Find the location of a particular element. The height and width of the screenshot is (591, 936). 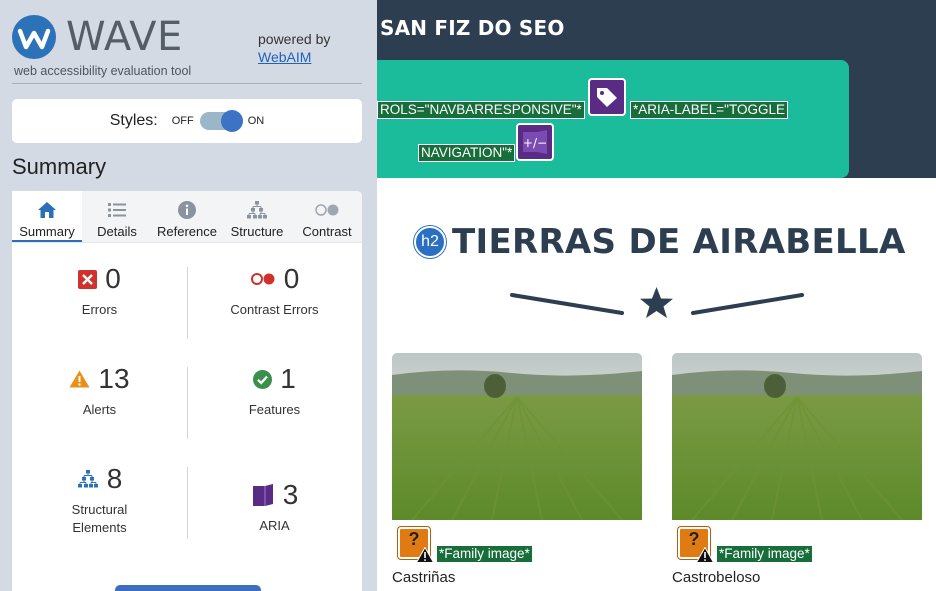

errors-label: Errors is located at coordinates (99, 309).